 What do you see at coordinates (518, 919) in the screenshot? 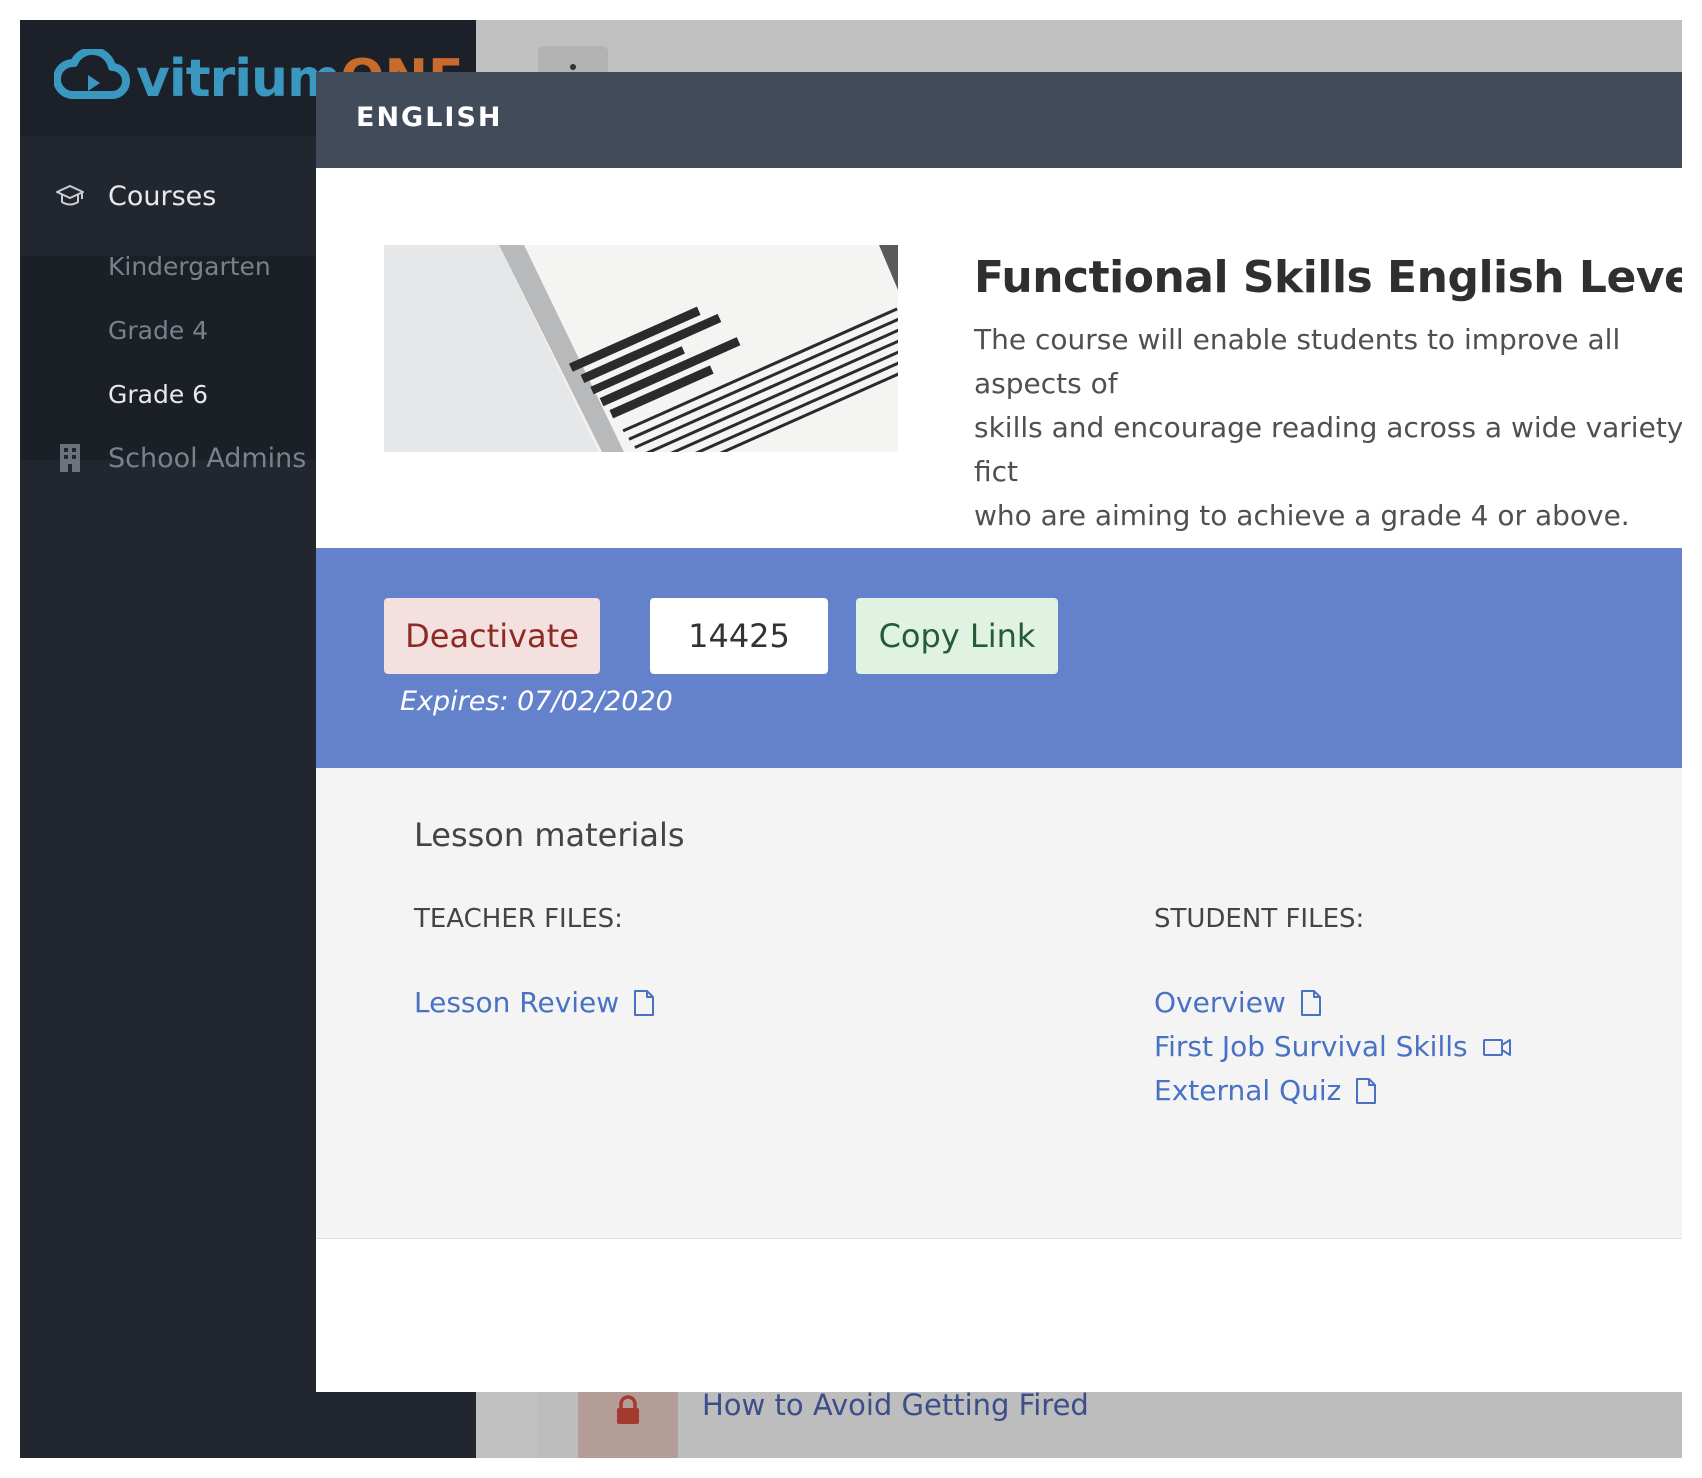
I see `teacher-files-header: TEACHER FILES:` at bounding box center [518, 919].